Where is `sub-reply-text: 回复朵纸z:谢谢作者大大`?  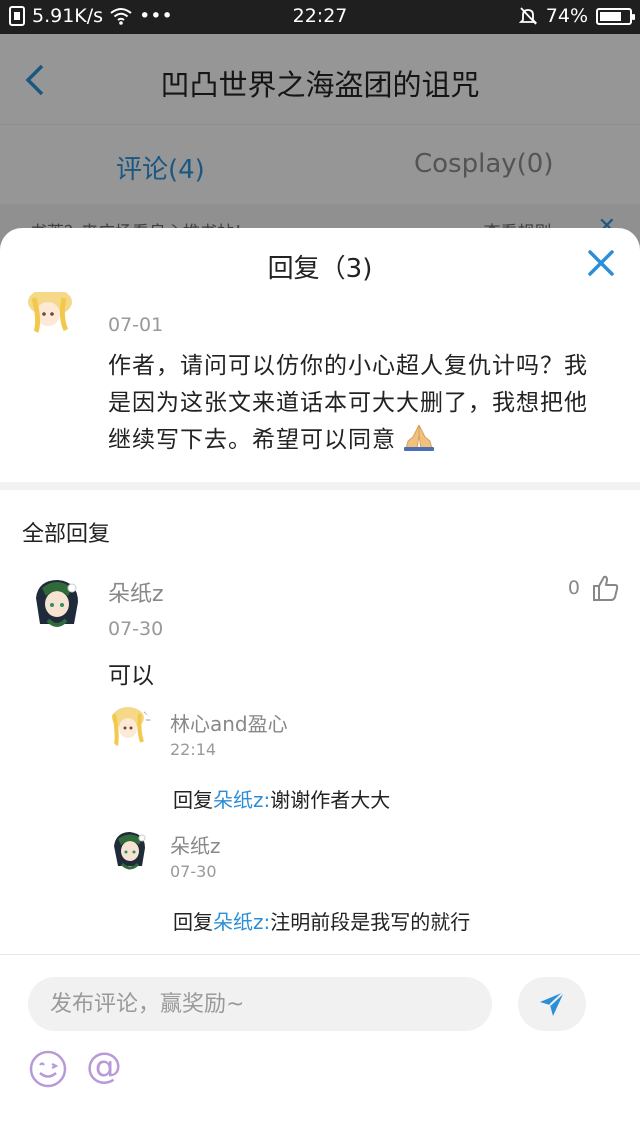 sub-reply-text: 回复朵纸z:谢谢作者大大 is located at coordinates (281, 798).